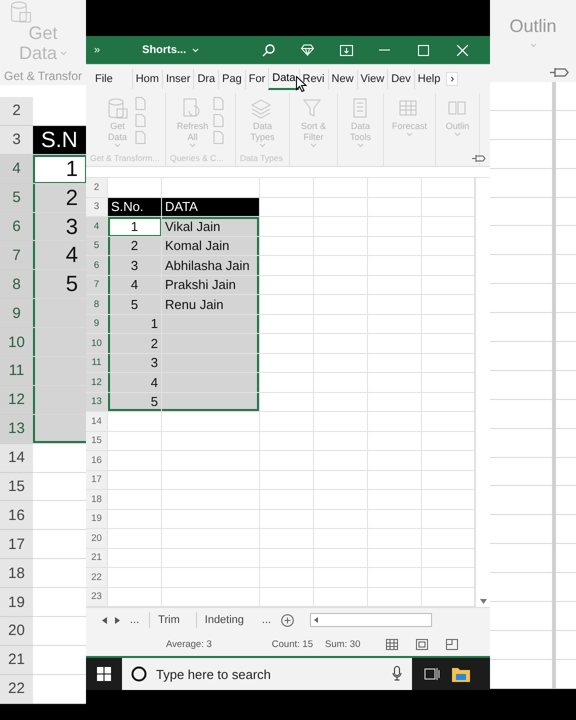 This screenshot has height=720, width=576. I want to click on add-sheet-icon, so click(287, 620).